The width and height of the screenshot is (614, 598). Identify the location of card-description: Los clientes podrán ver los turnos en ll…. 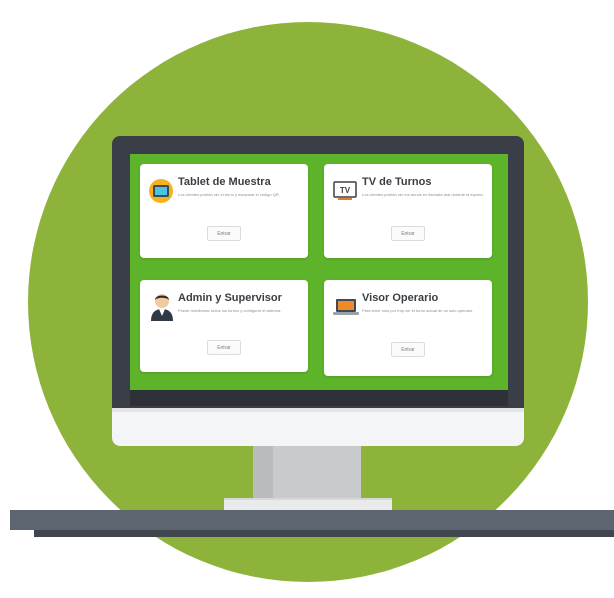
(423, 194).